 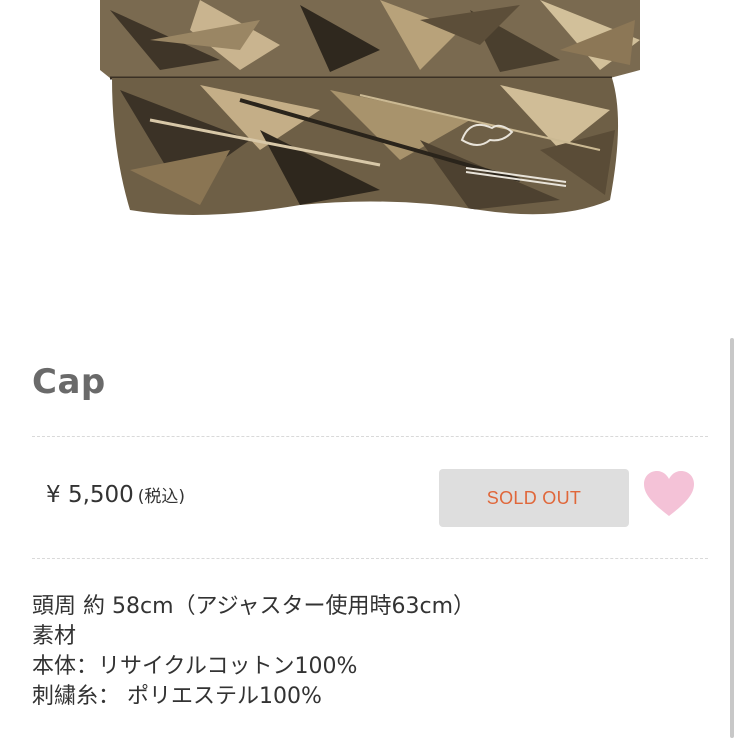 I want to click on sold-out-label: SOLD OUT, so click(x=534, y=497).